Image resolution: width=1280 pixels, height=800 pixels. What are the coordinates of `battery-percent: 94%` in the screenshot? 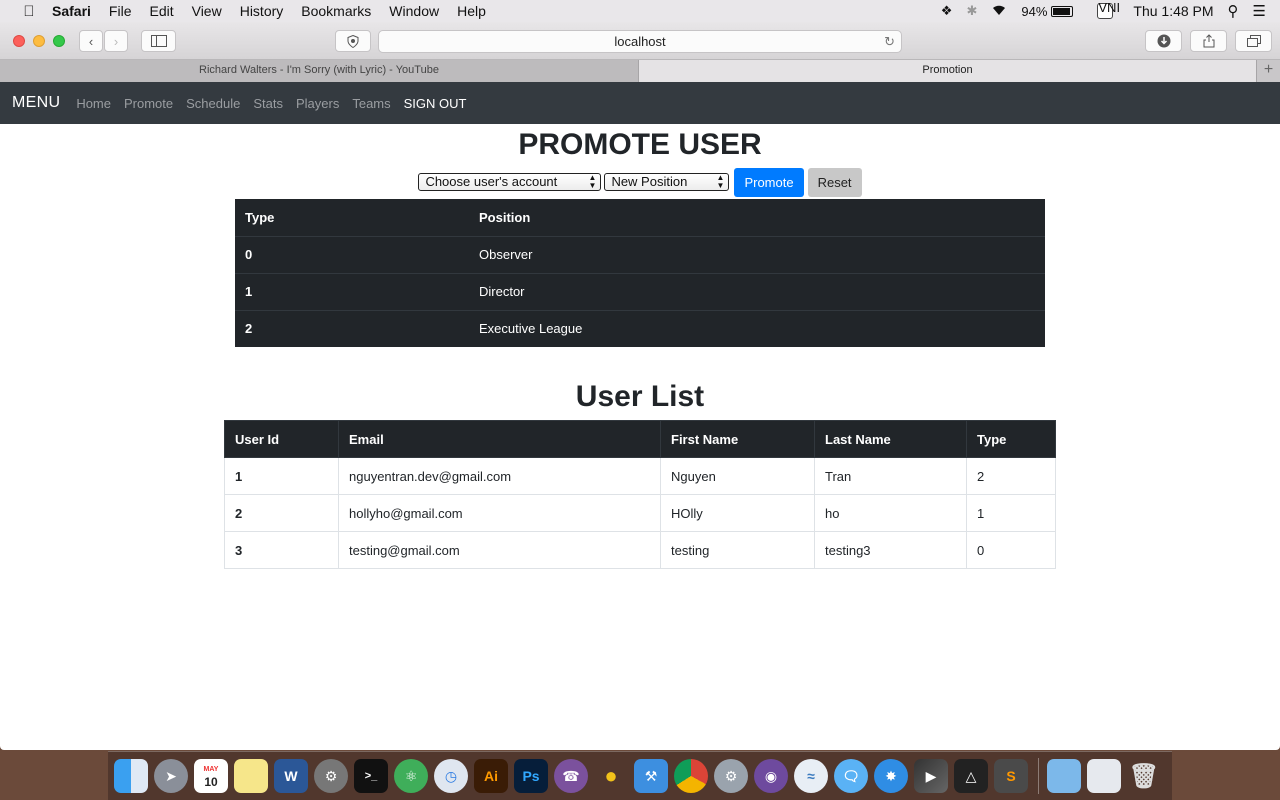 It's located at (1034, 11).